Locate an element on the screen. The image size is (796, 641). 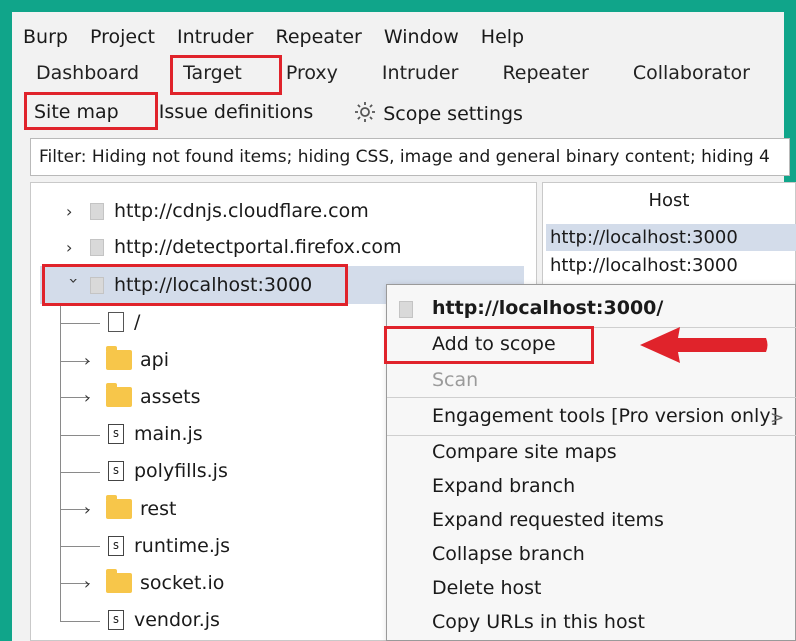
tree-item-label: assets is located at coordinates (170, 397).